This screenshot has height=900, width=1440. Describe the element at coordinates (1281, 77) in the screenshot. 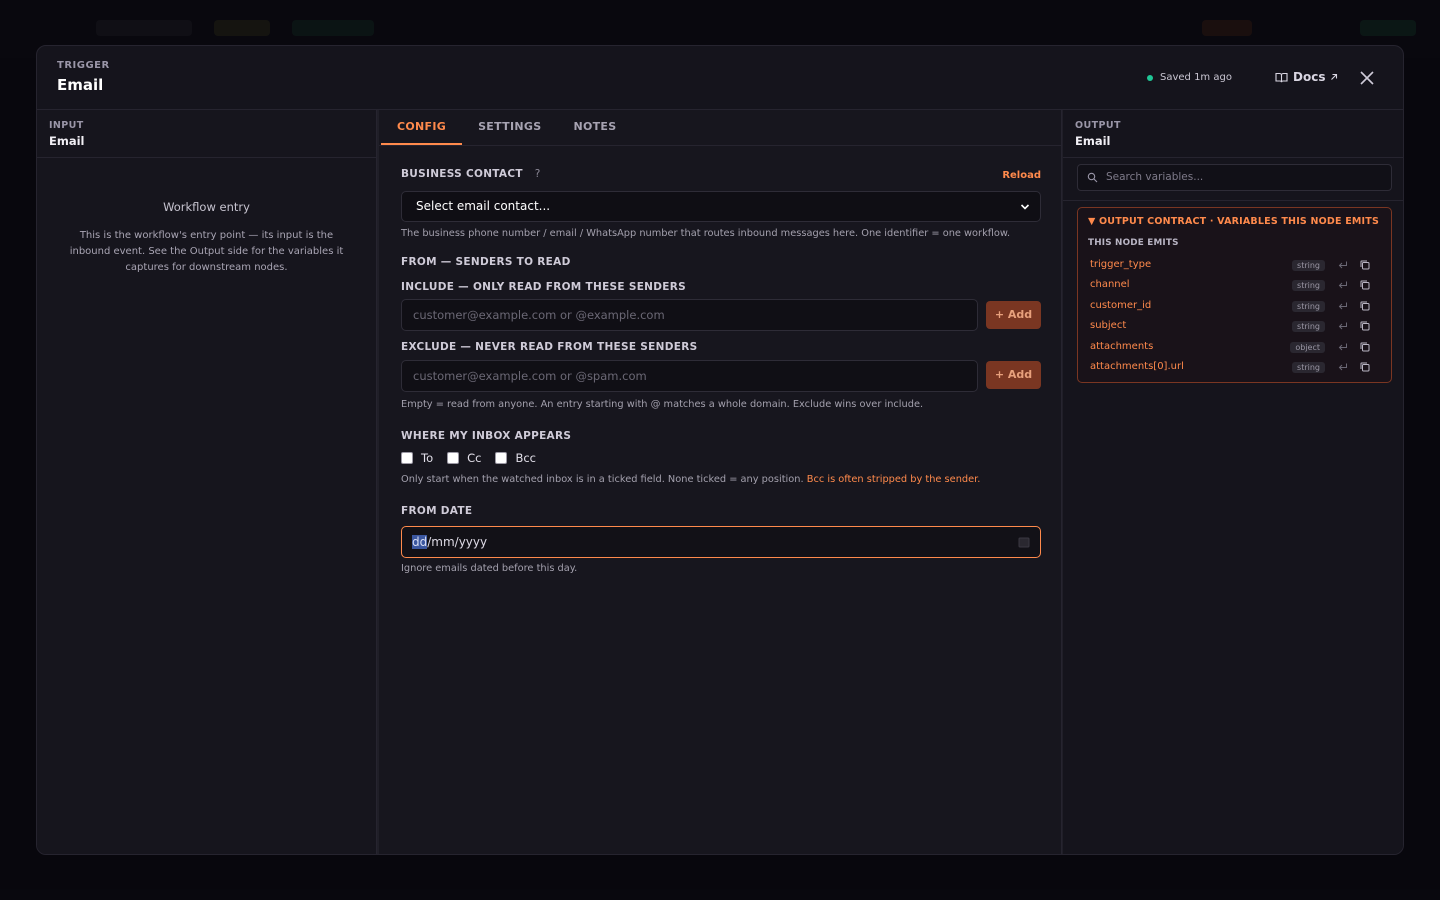

I see `book-icon` at that location.